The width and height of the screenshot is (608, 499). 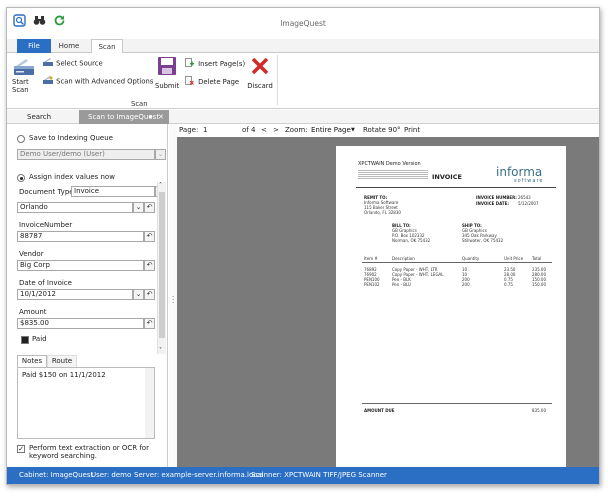 What do you see at coordinates (379, 410) in the screenshot?
I see `doc-amount-due-label: AMOUNT DUE` at bounding box center [379, 410].